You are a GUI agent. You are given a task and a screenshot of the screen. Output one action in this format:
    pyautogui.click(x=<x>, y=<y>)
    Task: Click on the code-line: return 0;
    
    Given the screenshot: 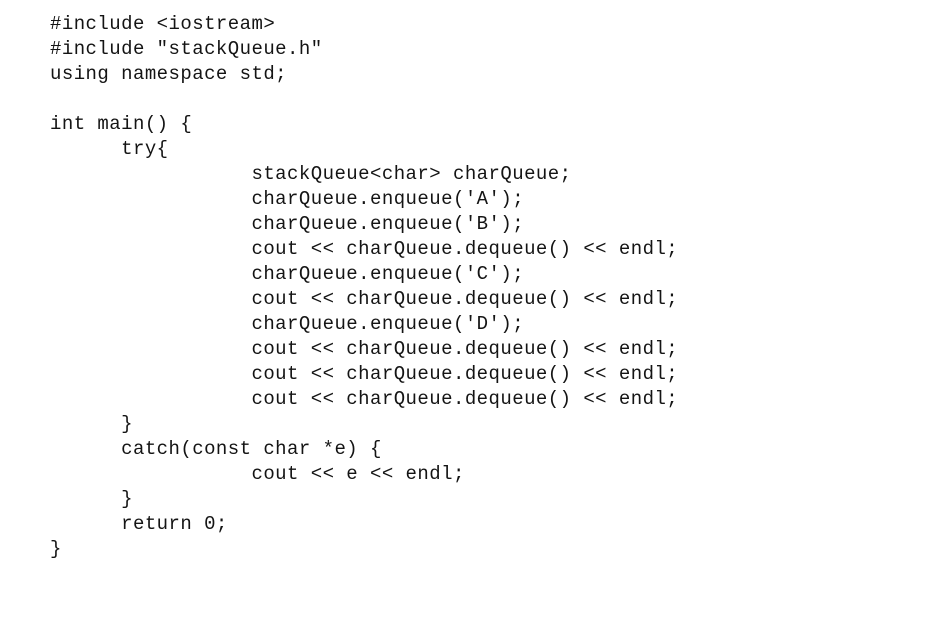 What is the action you would take?
    pyautogui.click(x=139, y=524)
    